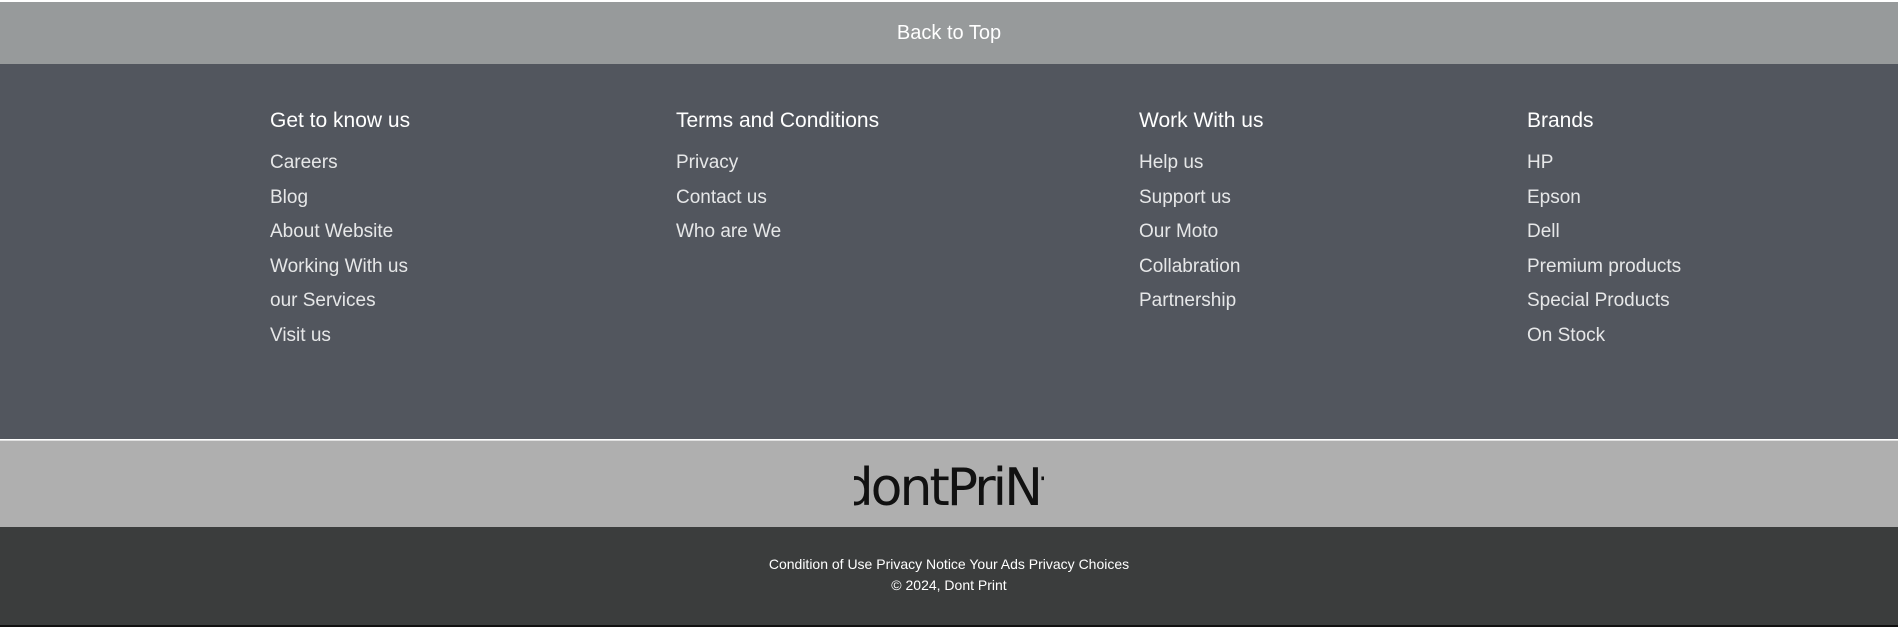 This screenshot has height=627, width=1898. Describe the element at coordinates (340, 120) in the screenshot. I see `column-heading: Get to know us` at that location.